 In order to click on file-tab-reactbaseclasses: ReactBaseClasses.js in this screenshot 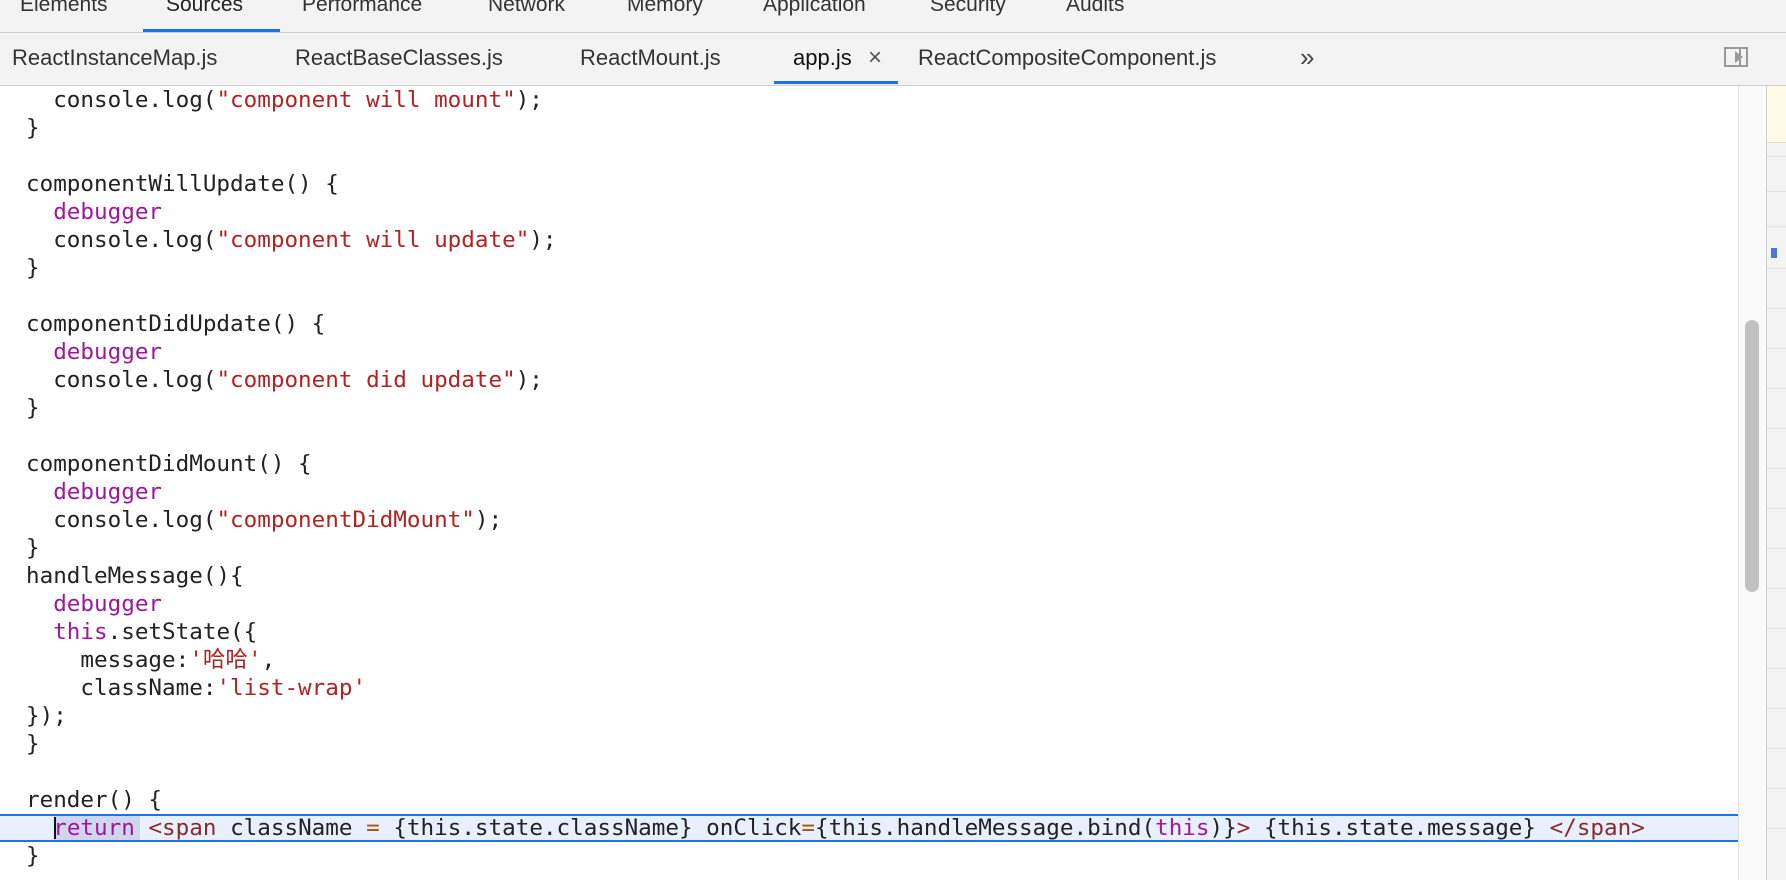, I will do `click(399, 59)`.